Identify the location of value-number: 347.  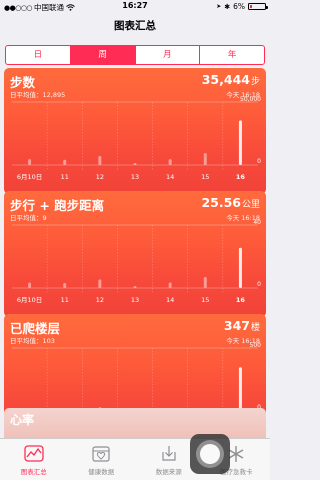
(236, 325).